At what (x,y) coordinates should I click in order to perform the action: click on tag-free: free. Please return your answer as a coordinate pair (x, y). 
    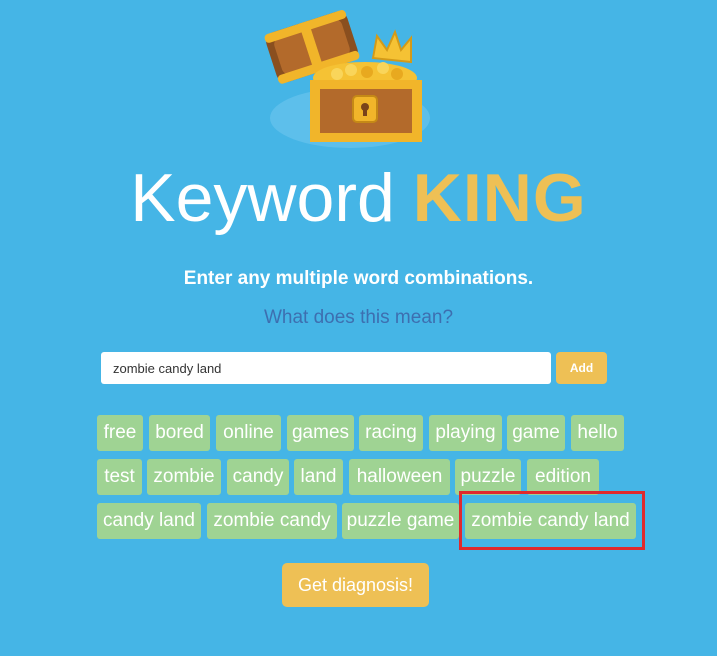
    Looking at the image, I should click on (120, 433).